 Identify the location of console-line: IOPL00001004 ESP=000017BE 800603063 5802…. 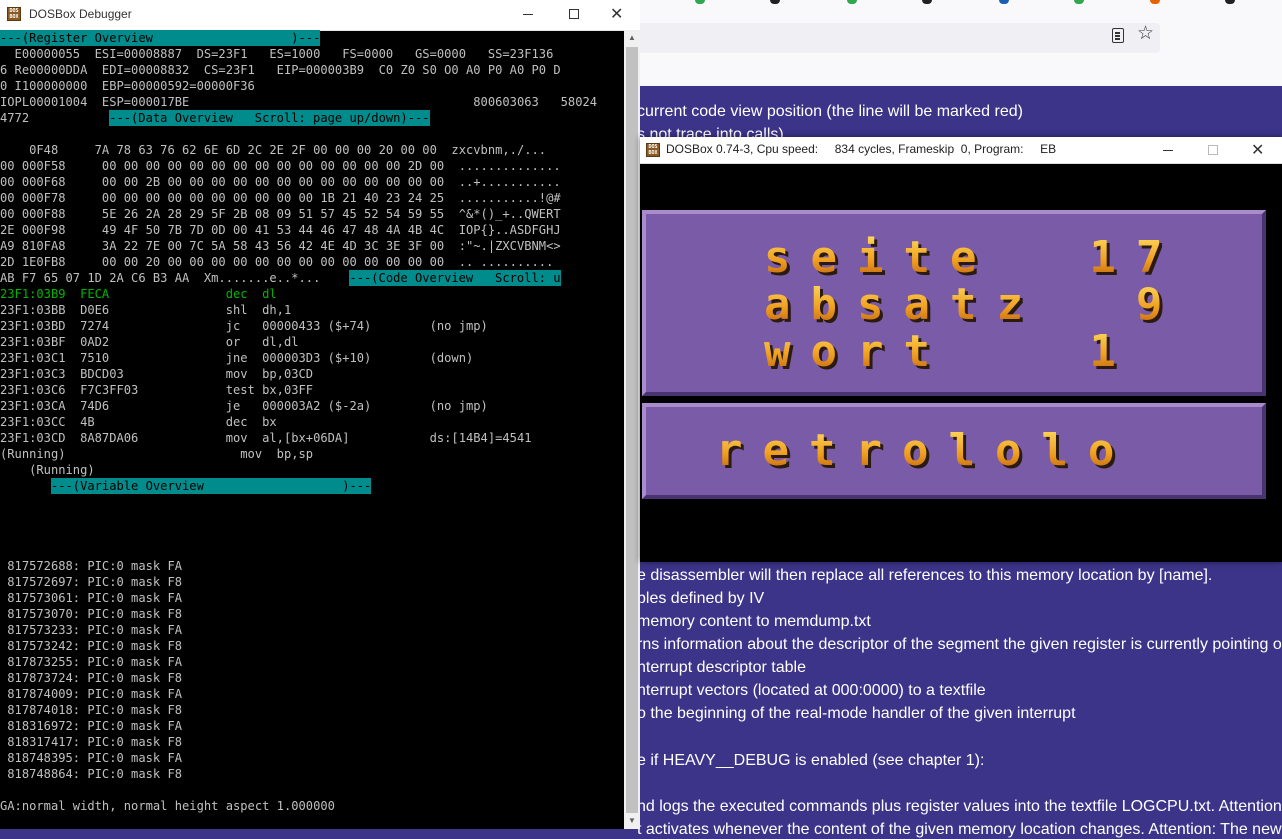
(299, 102).